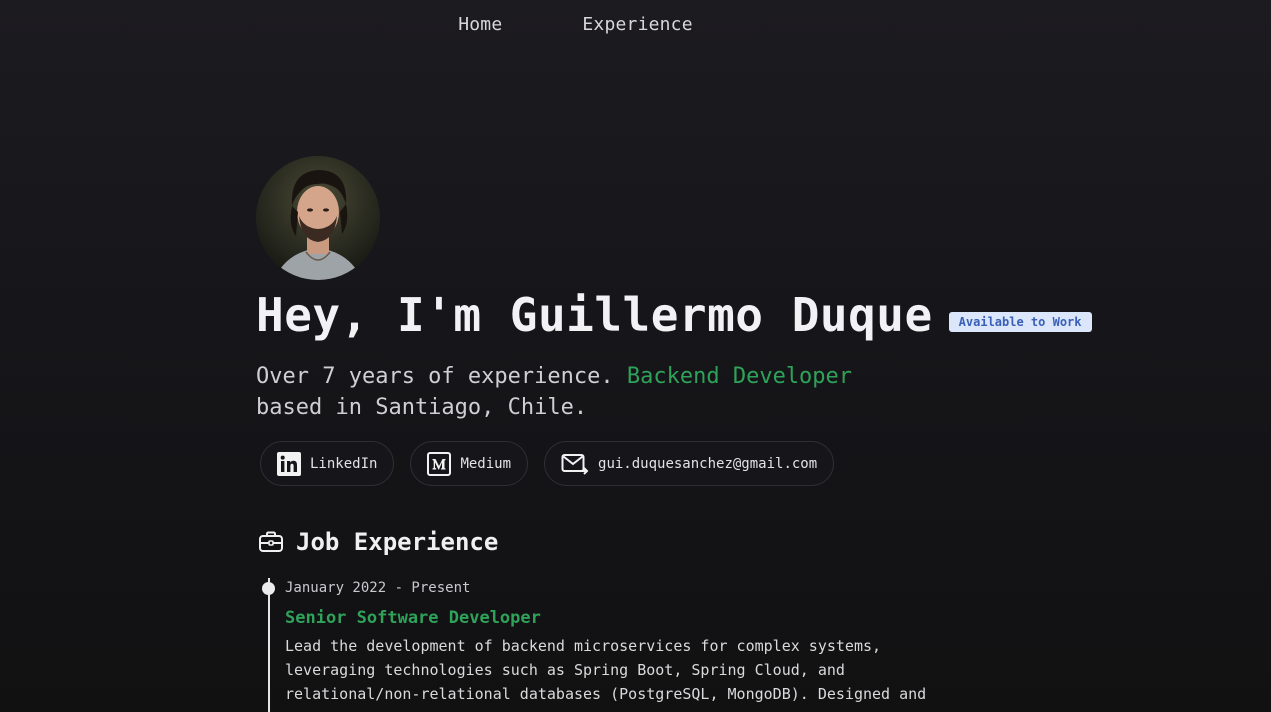 The height and width of the screenshot is (712, 1271). What do you see at coordinates (397, 542) in the screenshot?
I see `section-title-text: Job Experience` at bounding box center [397, 542].